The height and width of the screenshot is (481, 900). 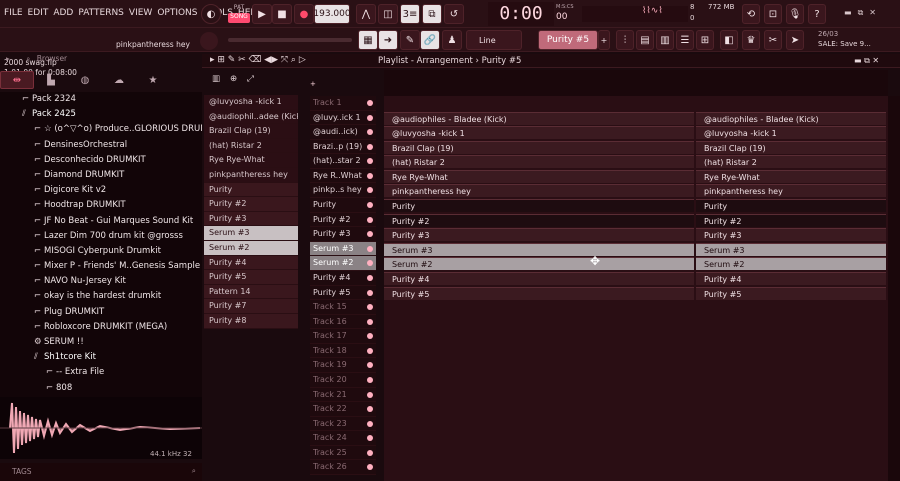 I want to click on channel-item: Purity #8, so click(x=251, y=321).